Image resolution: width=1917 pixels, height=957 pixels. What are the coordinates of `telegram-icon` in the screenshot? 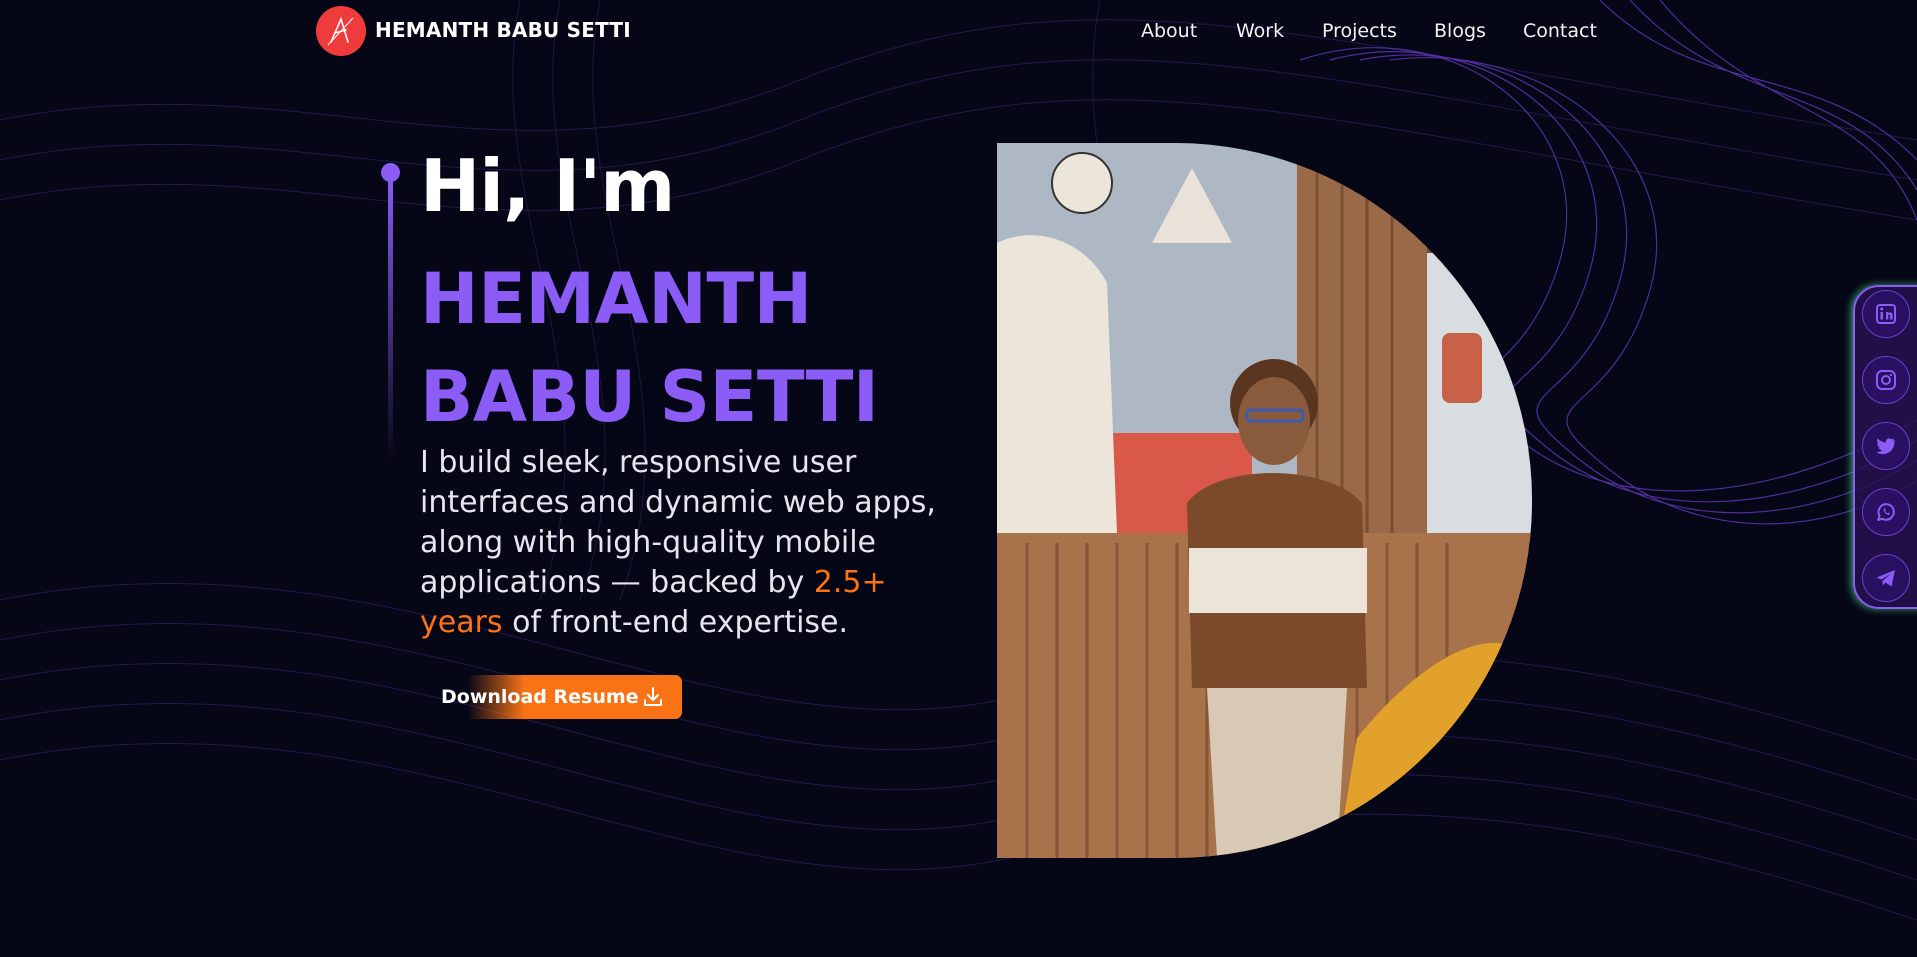 It's located at (1886, 578).